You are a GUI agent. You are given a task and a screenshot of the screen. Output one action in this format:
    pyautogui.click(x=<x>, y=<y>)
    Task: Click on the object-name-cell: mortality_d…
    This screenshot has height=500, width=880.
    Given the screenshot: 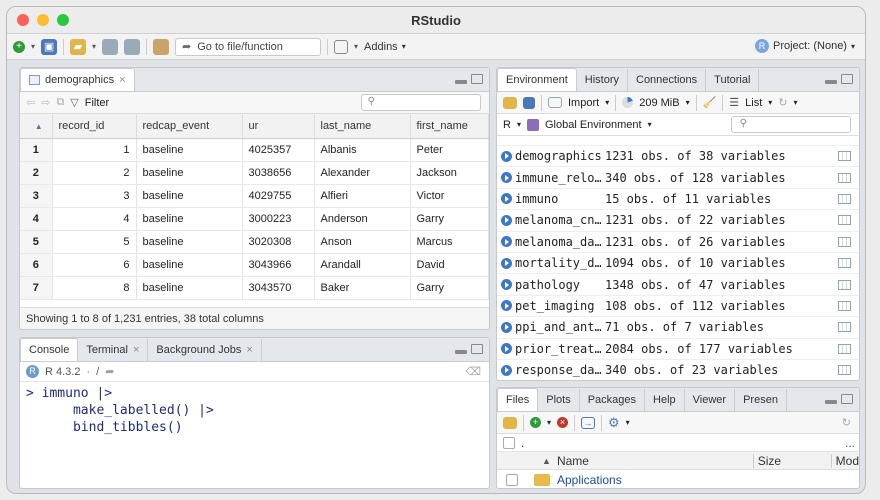 What is the action you would take?
    pyautogui.click(x=549, y=263)
    